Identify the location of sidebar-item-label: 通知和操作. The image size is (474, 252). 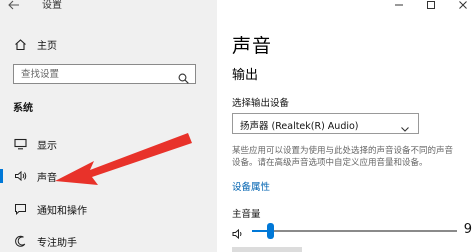
(62, 211).